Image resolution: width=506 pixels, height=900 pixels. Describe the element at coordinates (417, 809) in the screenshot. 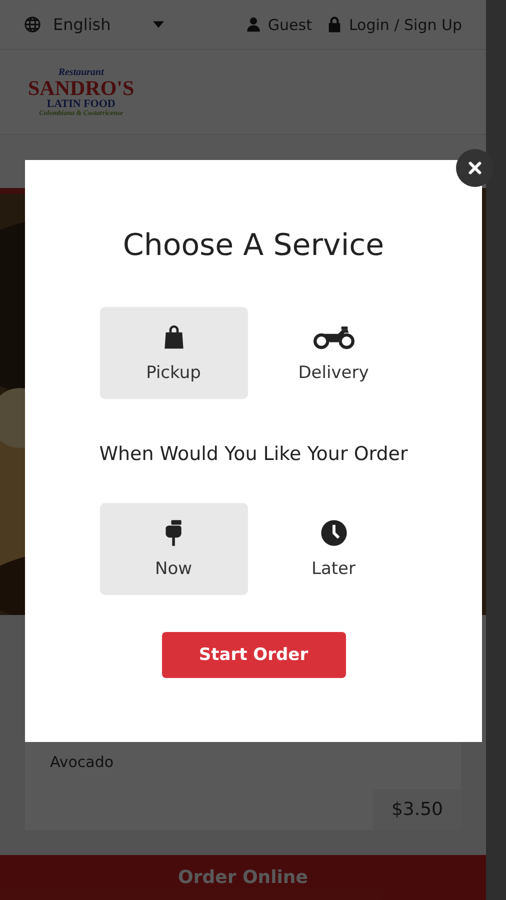

I see `item-price: $3.50` at that location.